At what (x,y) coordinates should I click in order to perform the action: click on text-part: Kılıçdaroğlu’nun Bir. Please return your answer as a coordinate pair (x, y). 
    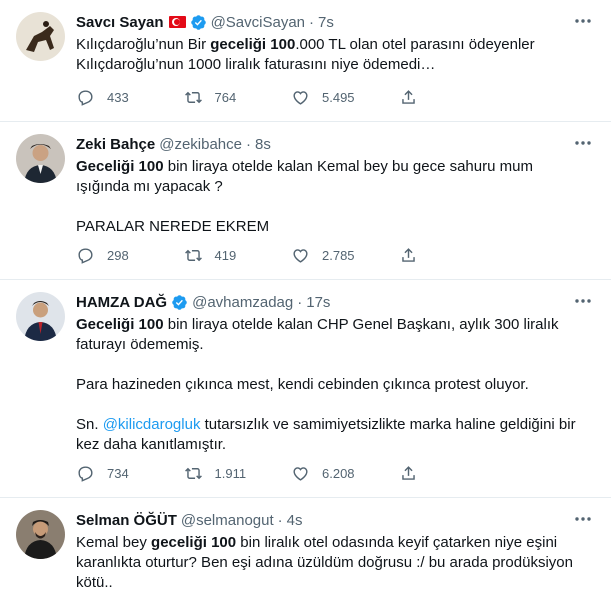
    Looking at the image, I should click on (143, 44).